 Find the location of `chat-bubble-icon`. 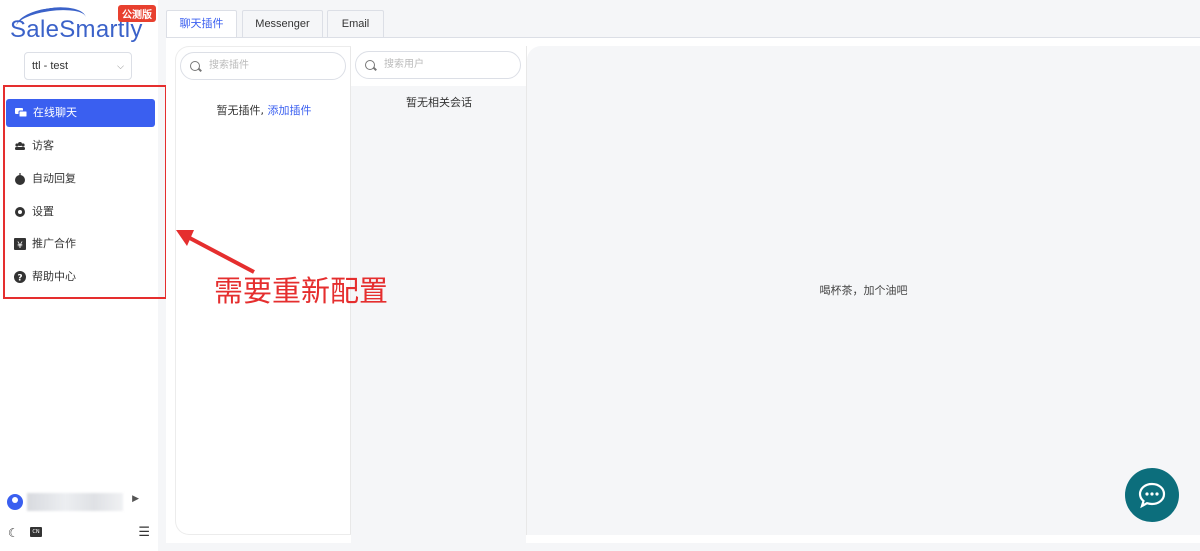

chat-bubble-icon is located at coordinates (1152, 495).